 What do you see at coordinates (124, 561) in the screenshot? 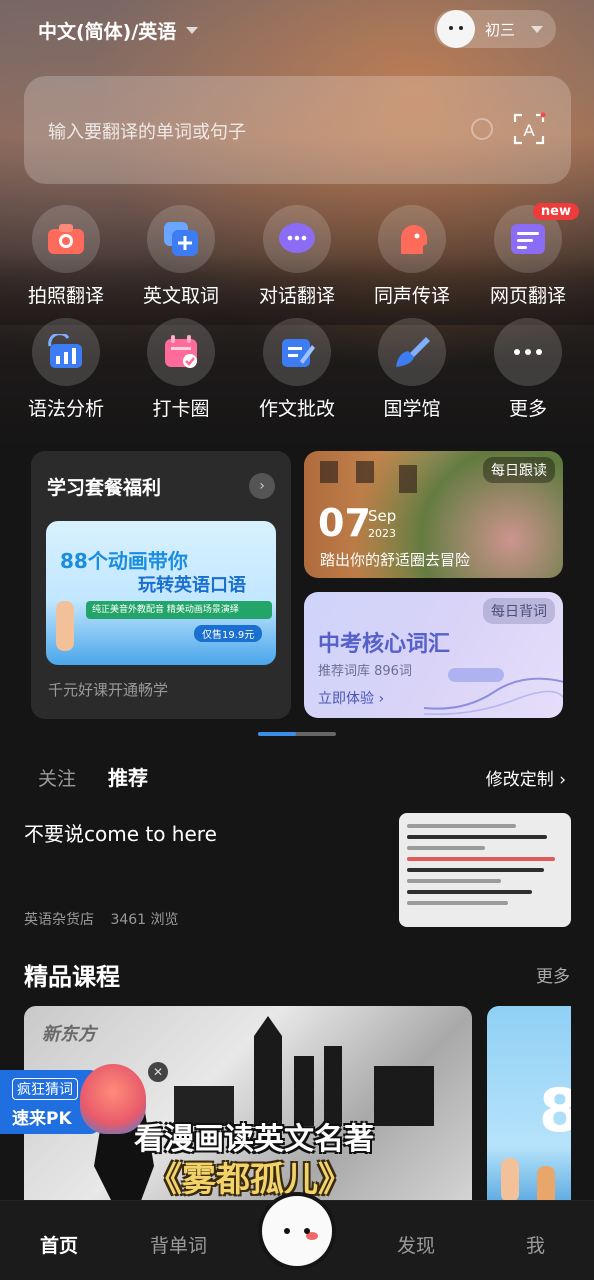
I see `banner-line1: 88个动画带你` at bounding box center [124, 561].